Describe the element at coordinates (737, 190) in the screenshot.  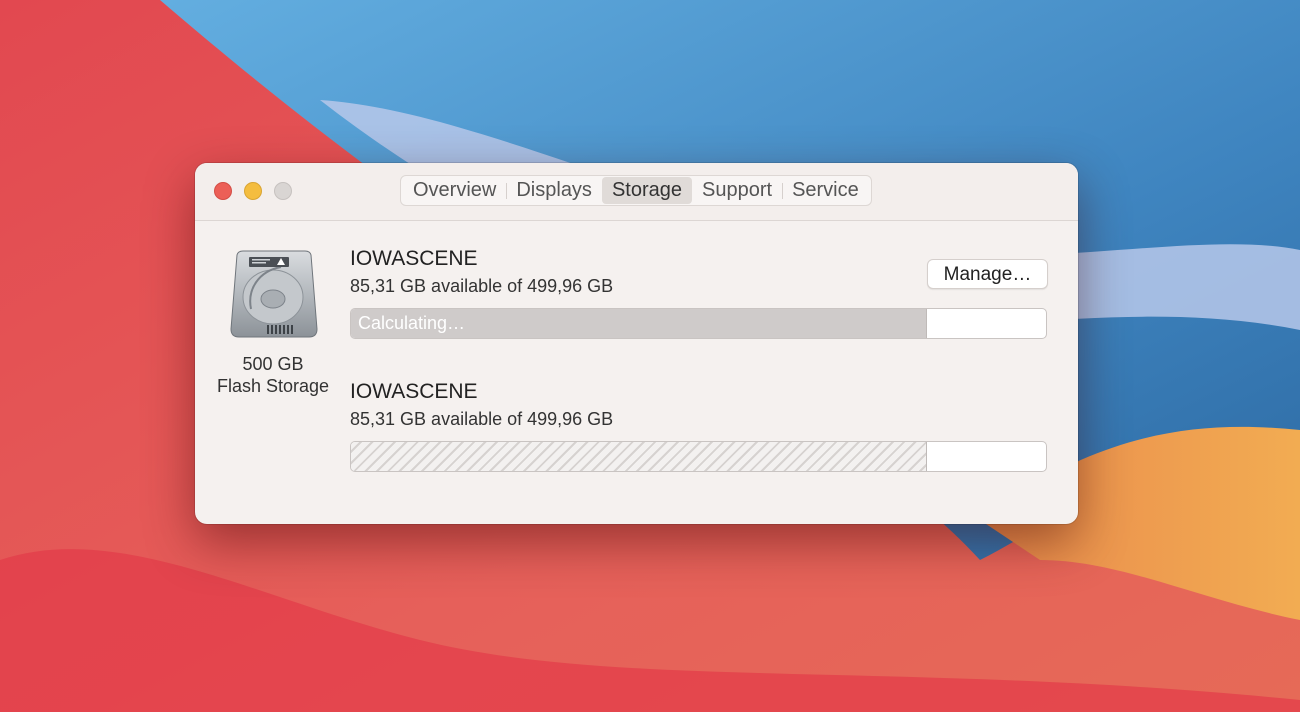
I see `tab-support: Support` at that location.